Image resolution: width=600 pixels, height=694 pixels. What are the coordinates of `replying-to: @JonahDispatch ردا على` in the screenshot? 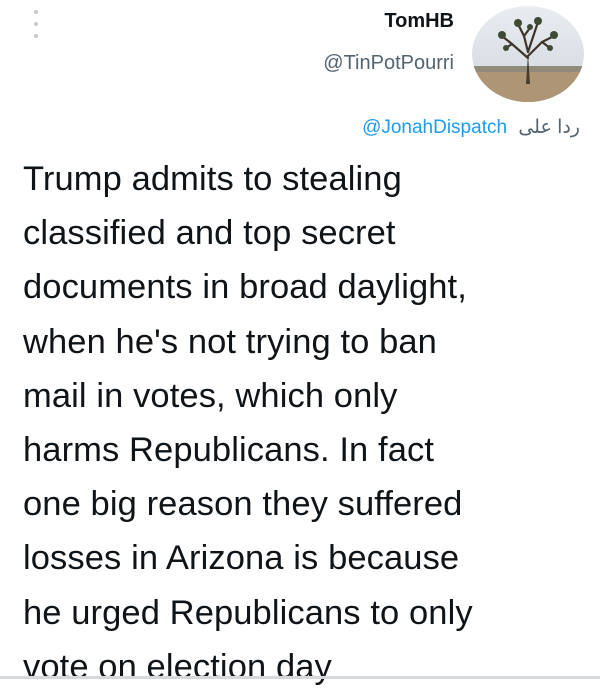 It's located at (471, 127).